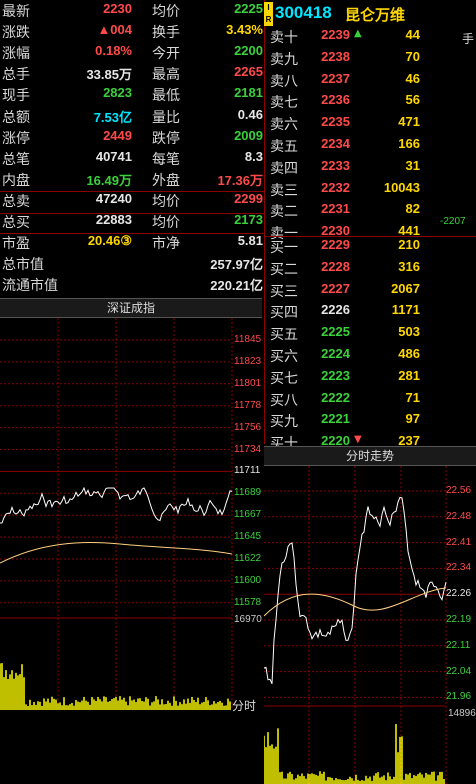 The width and height of the screenshot is (476, 784). Describe the element at coordinates (248, 72) in the screenshot. I see `quote-value: 2265` at that location.